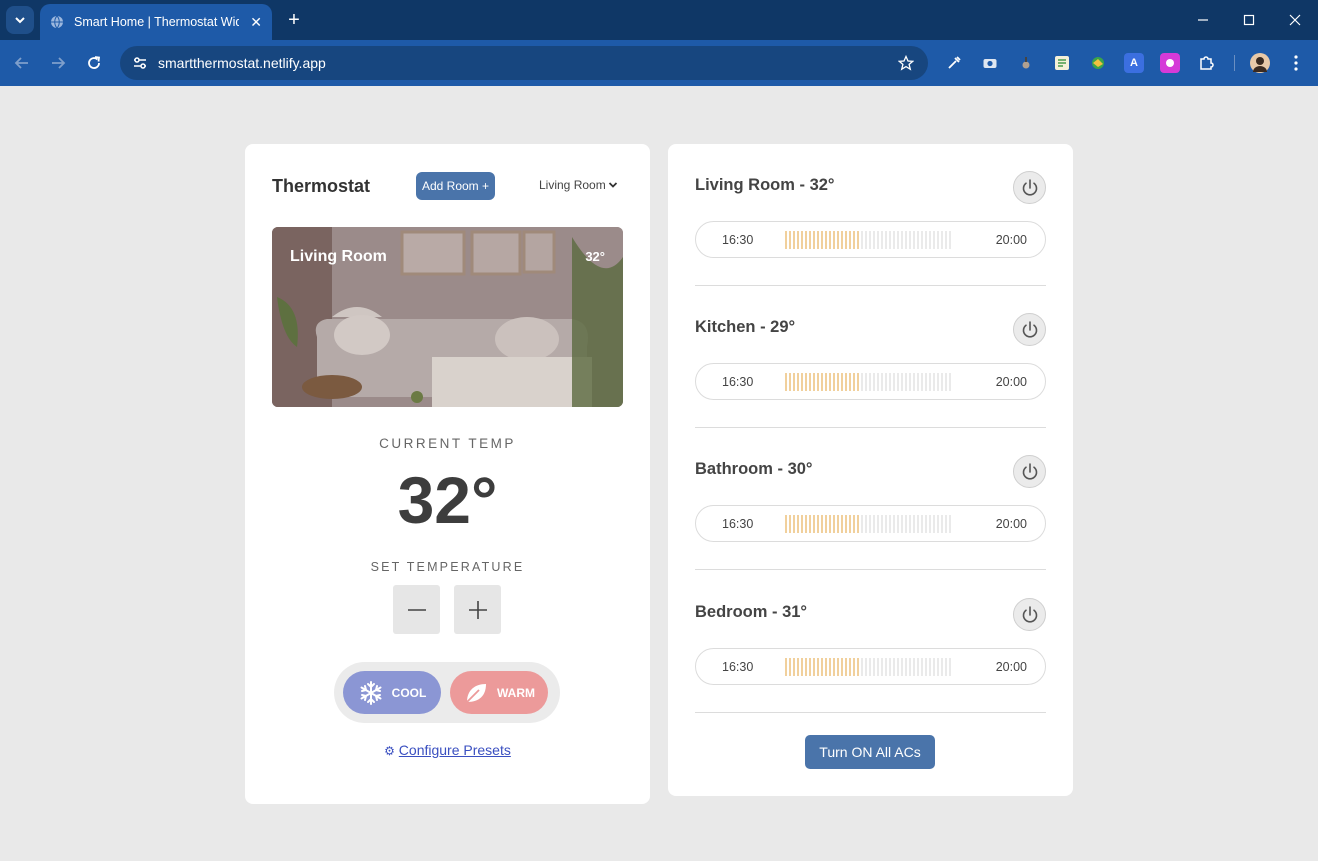 This screenshot has width=1318, height=861. What do you see at coordinates (447, 443) in the screenshot?
I see `current-temp-label: CURRENT TEMP` at bounding box center [447, 443].